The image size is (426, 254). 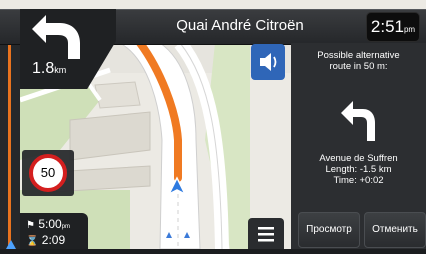 I want to click on current-street-name: Quai André Citroën, so click(x=240, y=25).